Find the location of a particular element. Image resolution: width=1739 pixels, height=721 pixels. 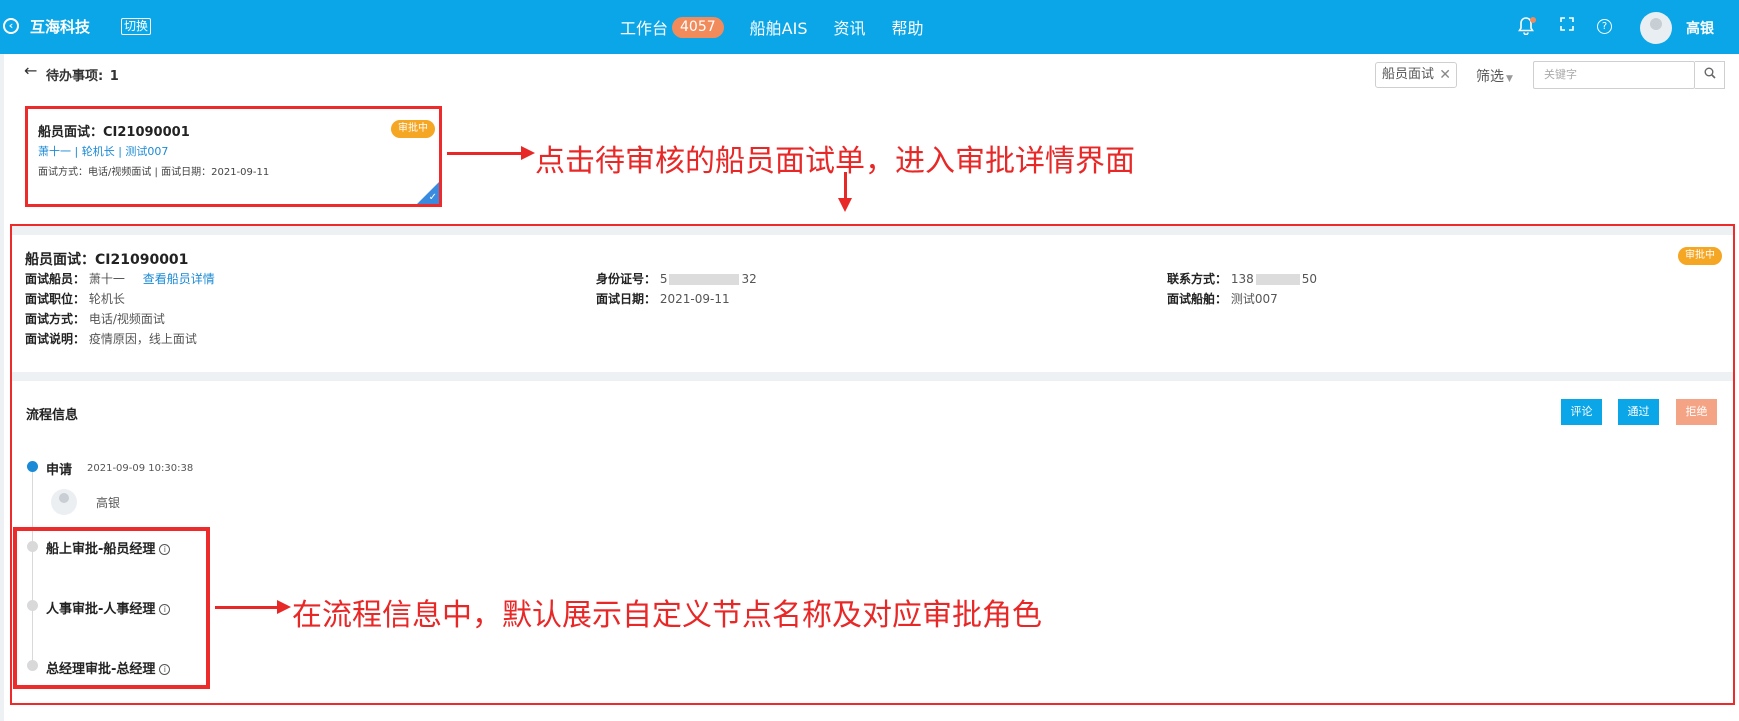

card-date: 2021-09-11 is located at coordinates (240, 172).